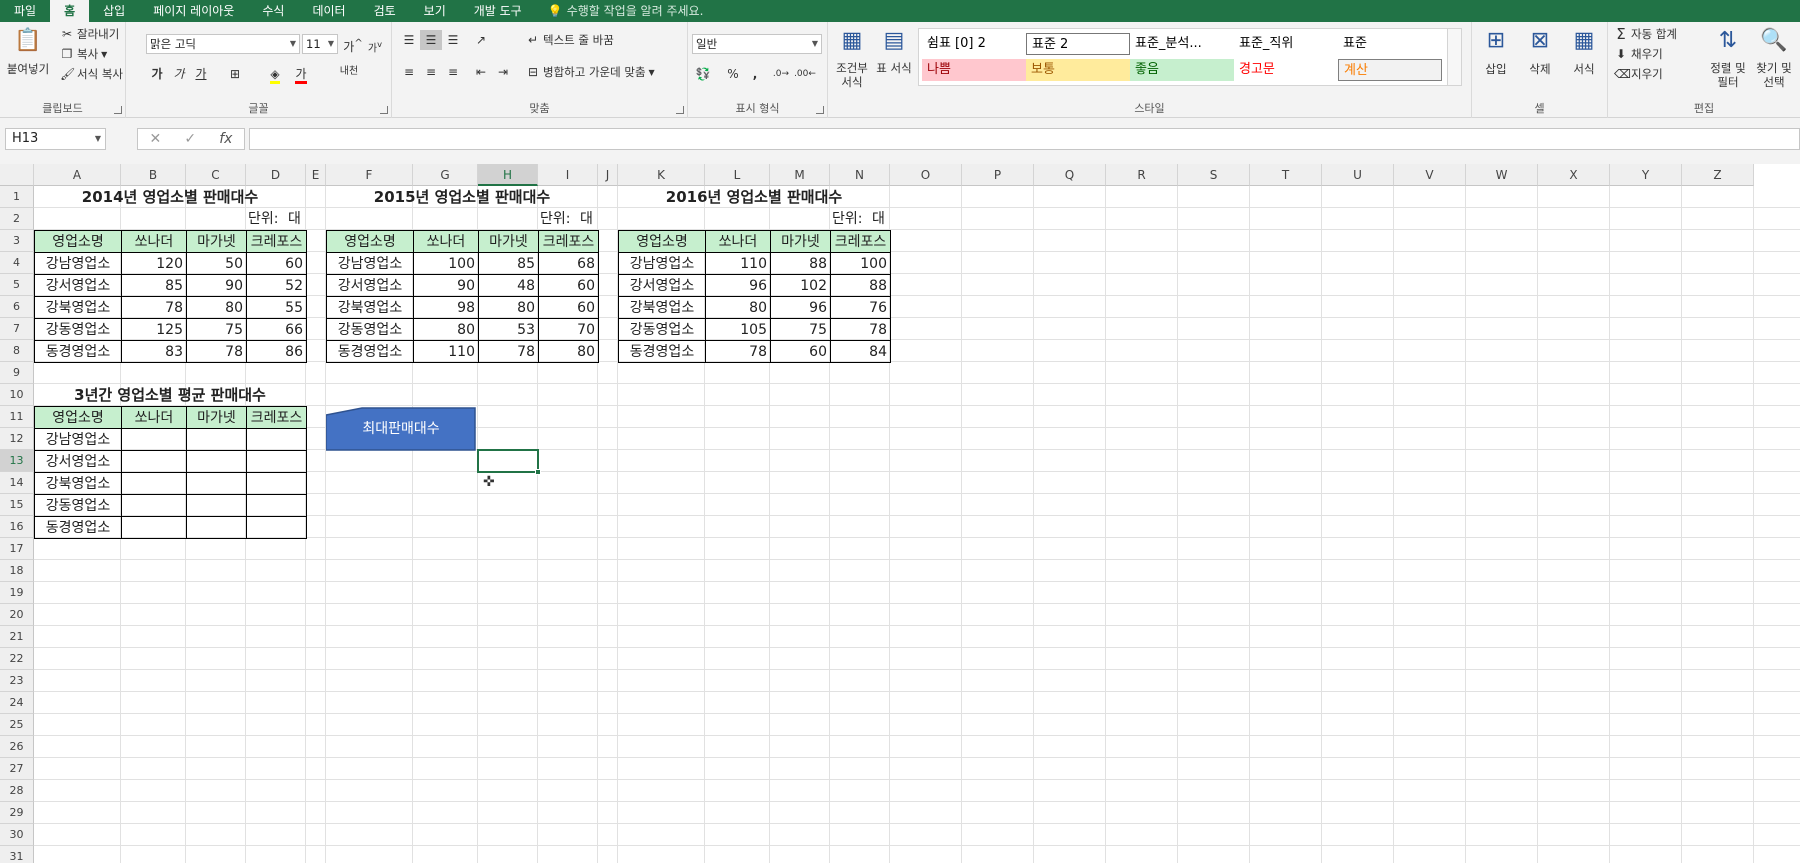 The height and width of the screenshot is (863, 1800). I want to click on phonetic-button: 내천, so click(349, 72).